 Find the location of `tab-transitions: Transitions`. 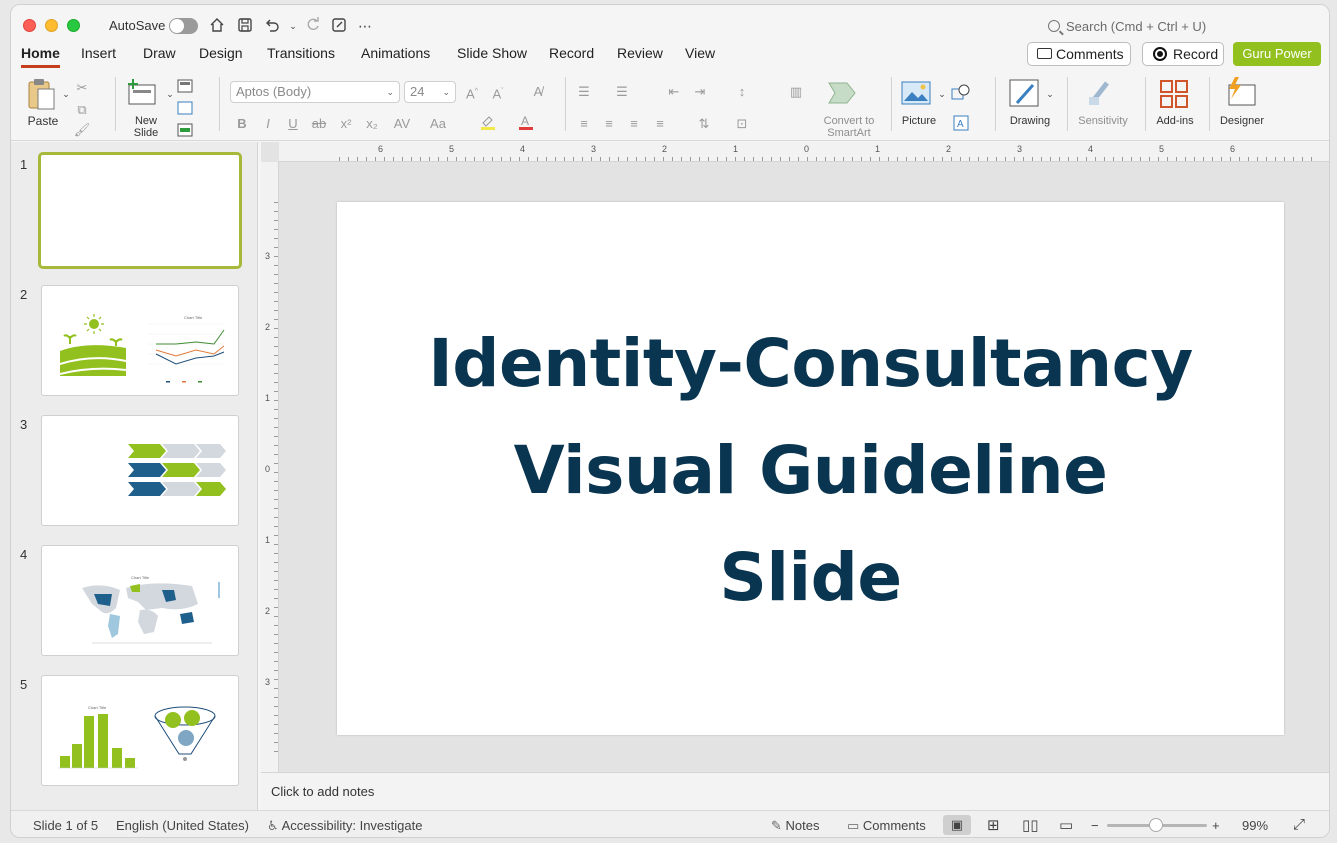

tab-transitions: Transitions is located at coordinates (301, 53).